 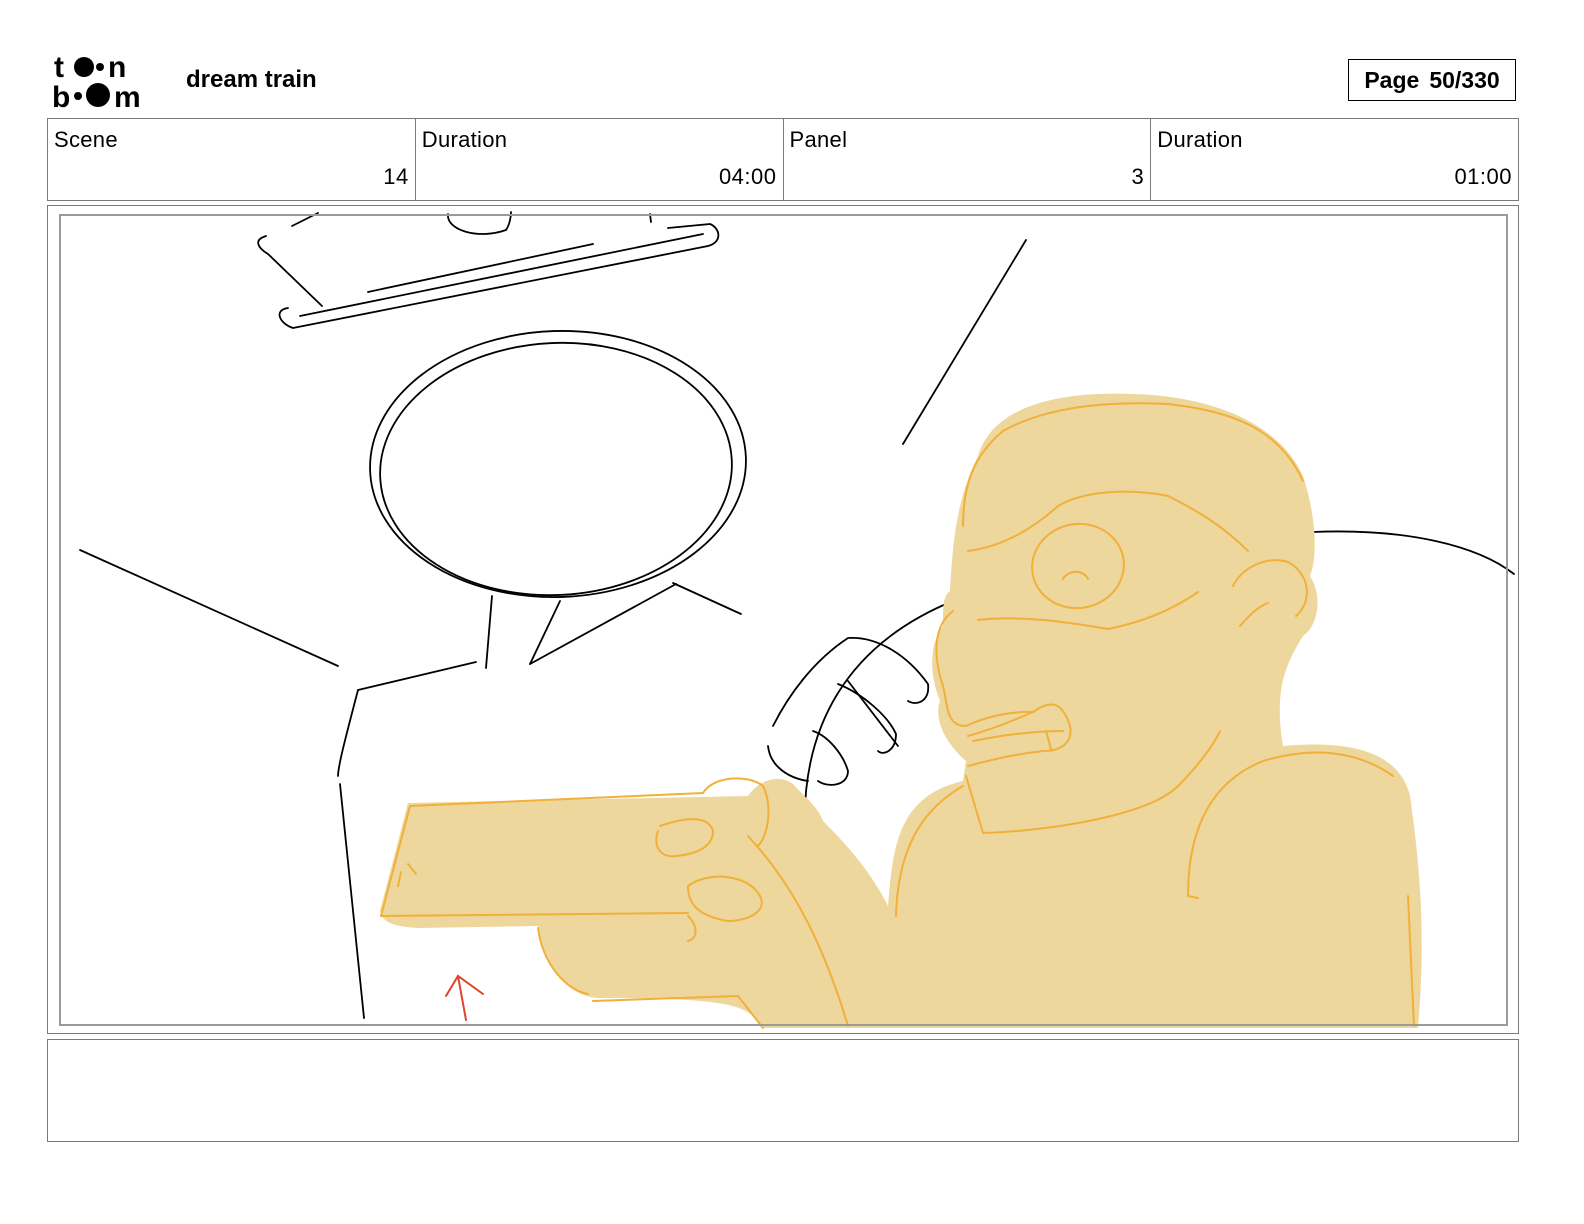 What do you see at coordinates (127, 95) in the screenshot?
I see `svg-text: m` at bounding box center [127, 95].